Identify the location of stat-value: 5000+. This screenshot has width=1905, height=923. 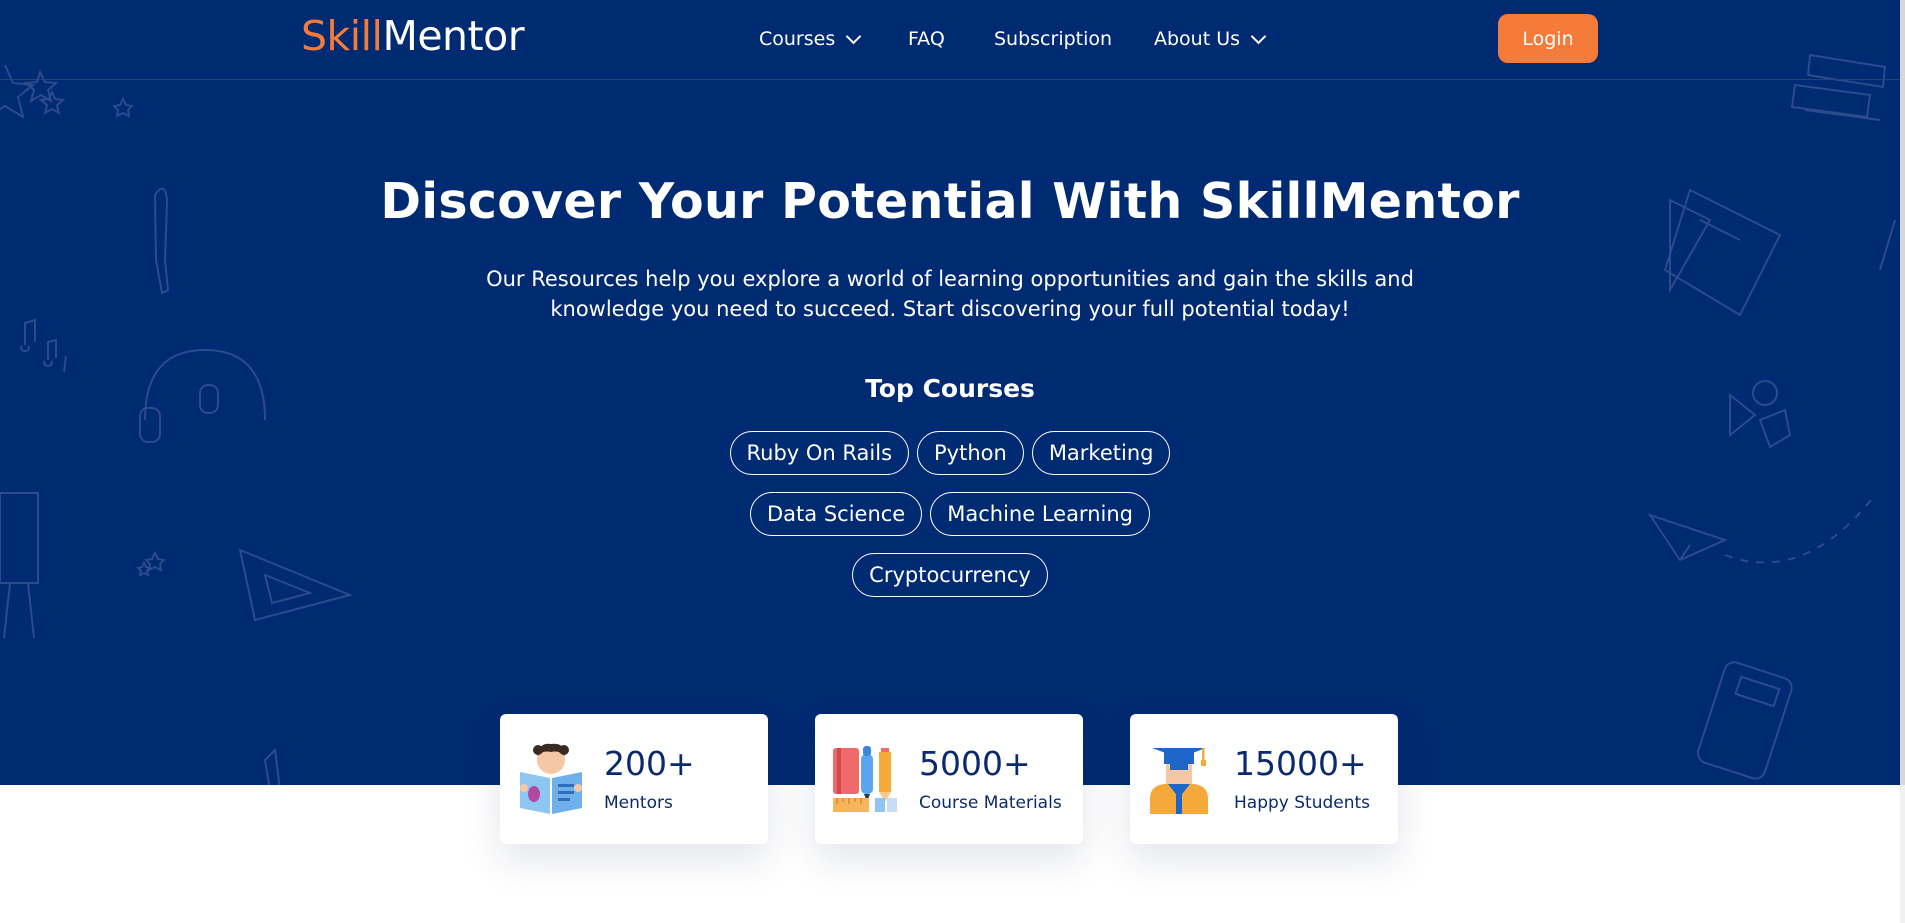
(975, 763).